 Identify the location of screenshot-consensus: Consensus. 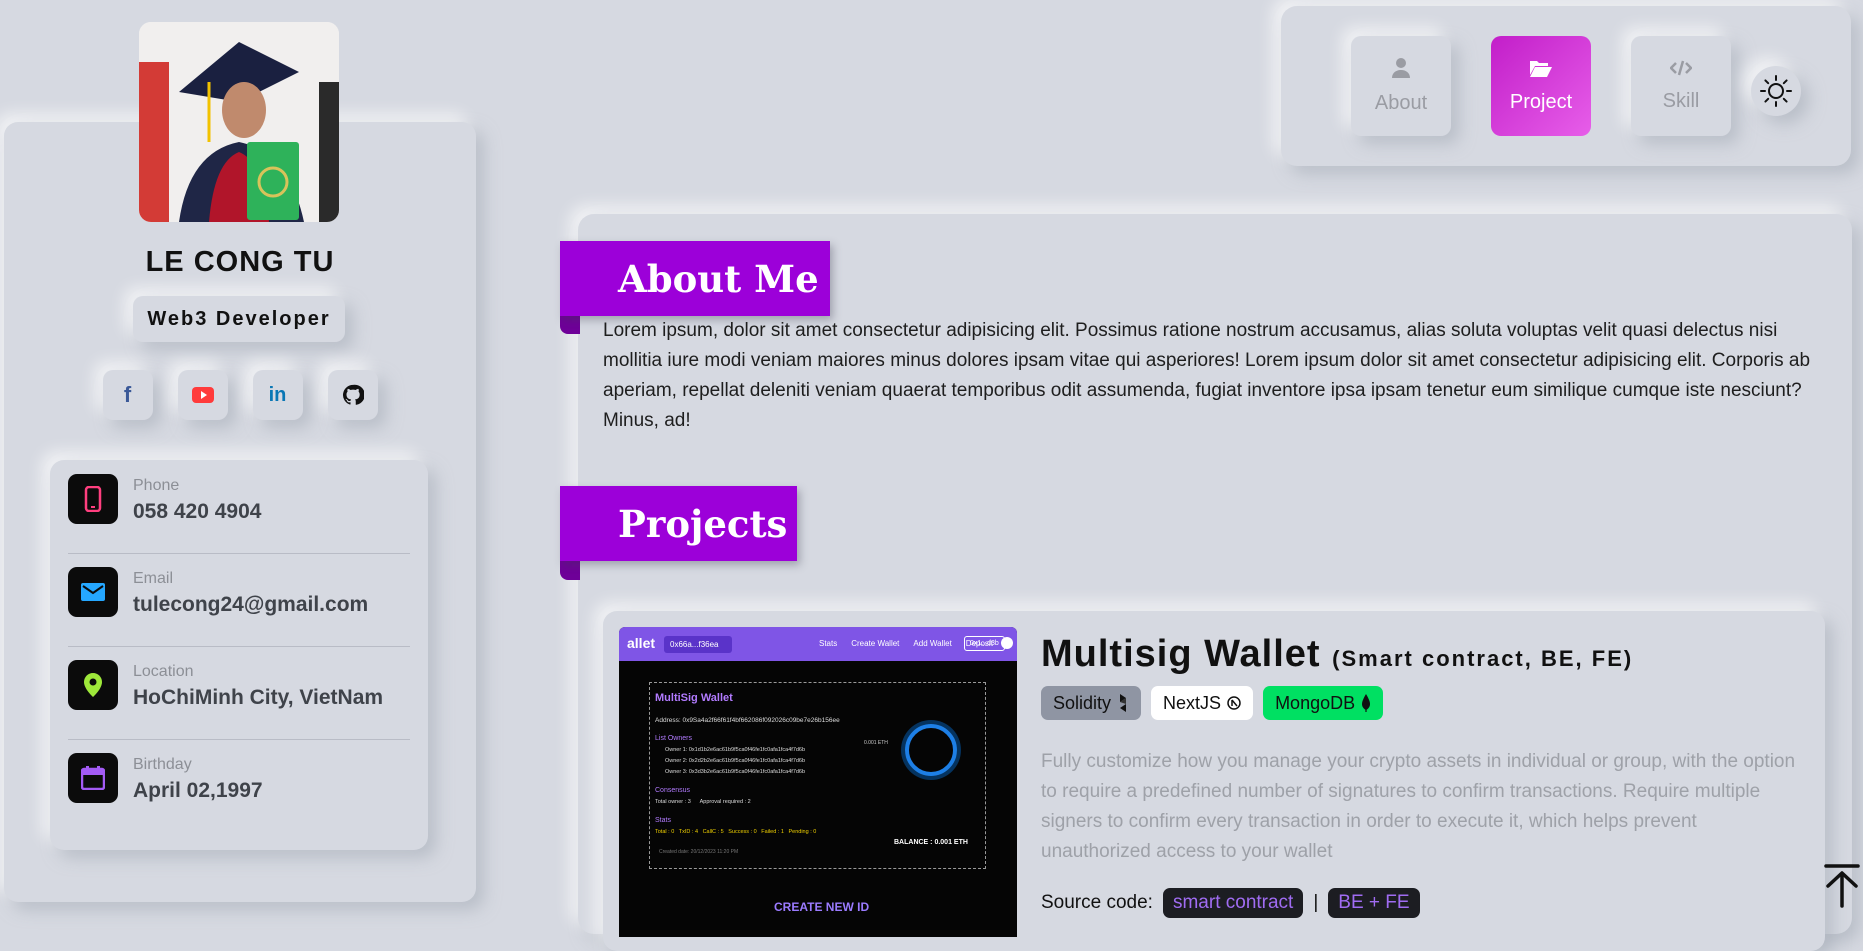
(673, 790).